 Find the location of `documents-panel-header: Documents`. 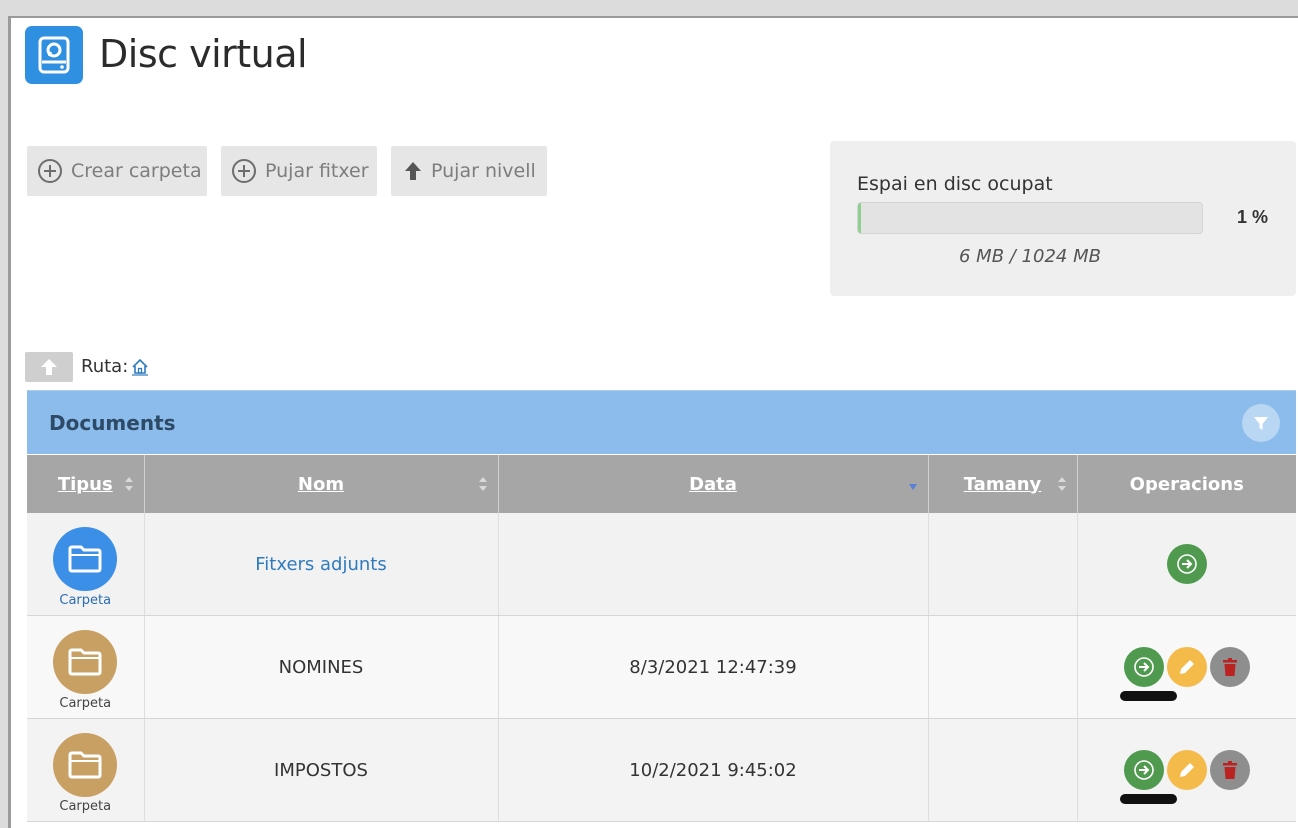

documents-panel-header: Documents is located at coordinates (661, 422).